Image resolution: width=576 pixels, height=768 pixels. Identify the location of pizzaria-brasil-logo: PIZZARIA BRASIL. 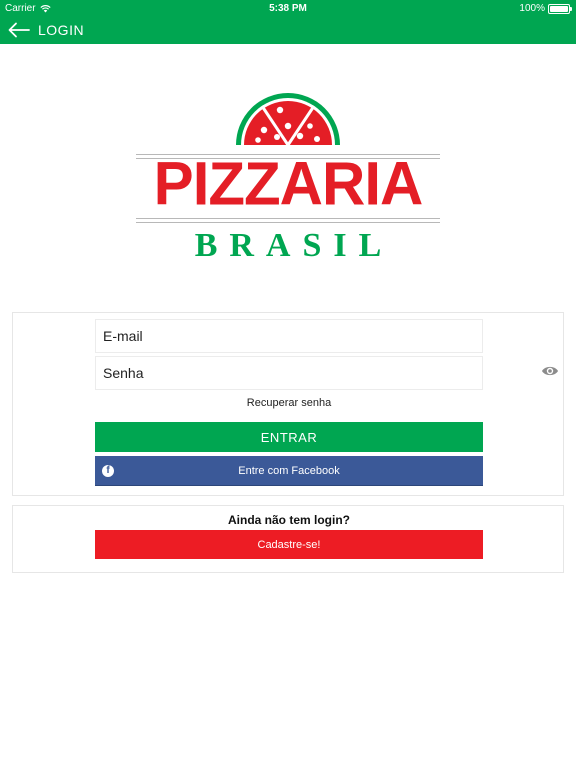
(288, 178).